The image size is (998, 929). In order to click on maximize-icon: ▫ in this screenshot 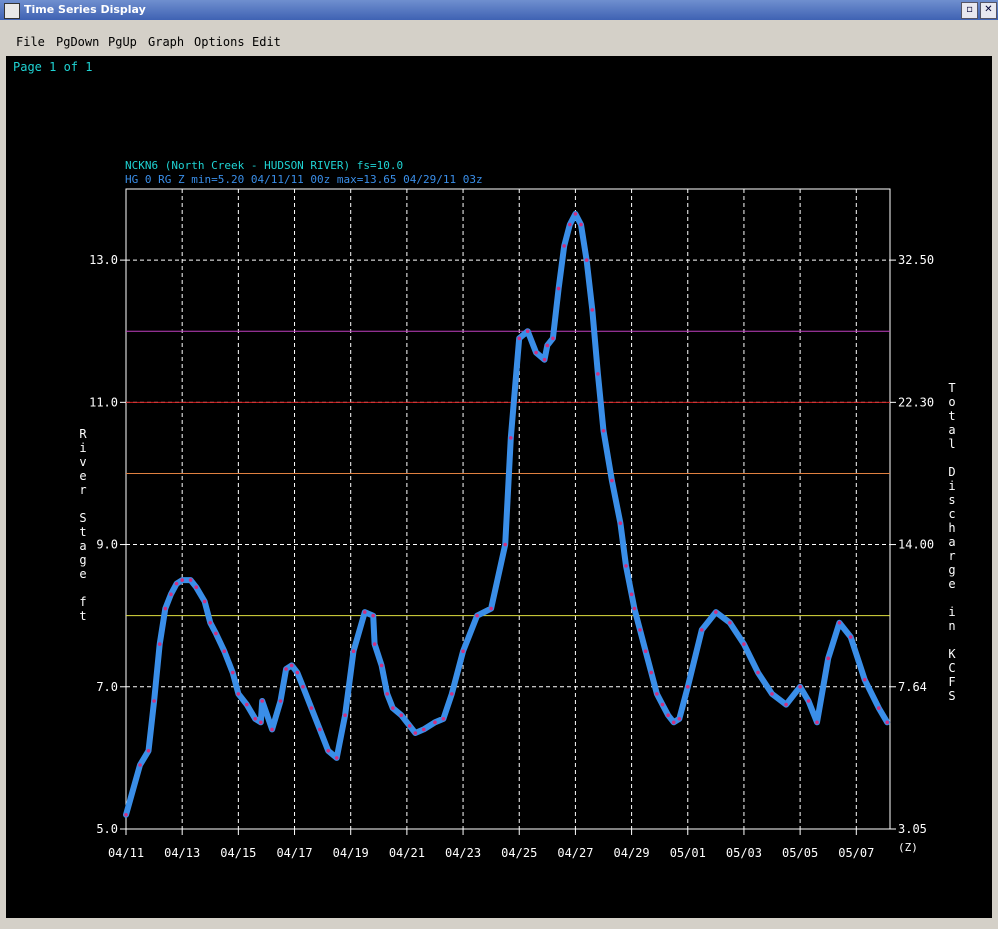, I will do `click(969, 10)`.